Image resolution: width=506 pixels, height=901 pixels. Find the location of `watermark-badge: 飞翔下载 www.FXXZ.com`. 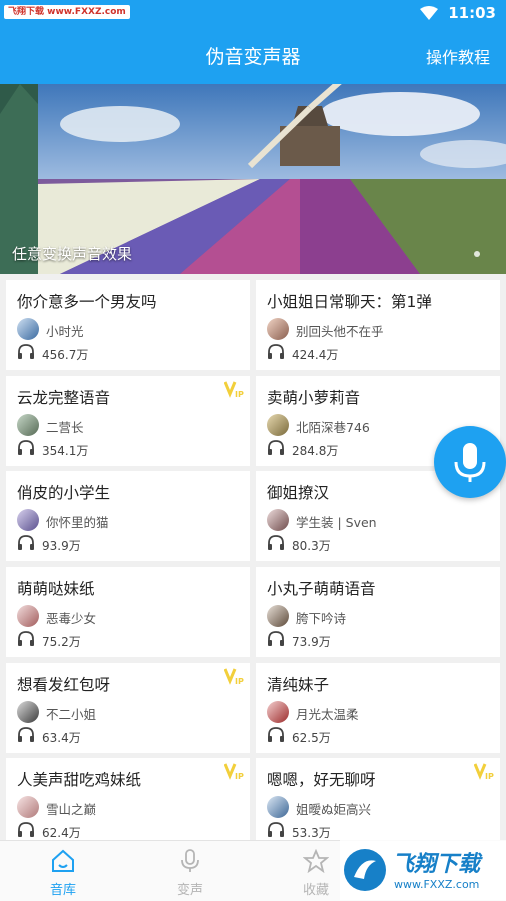

watermark-badge: 飞翔下载 www.FXXZ.com is located at coordinates (67, 12).